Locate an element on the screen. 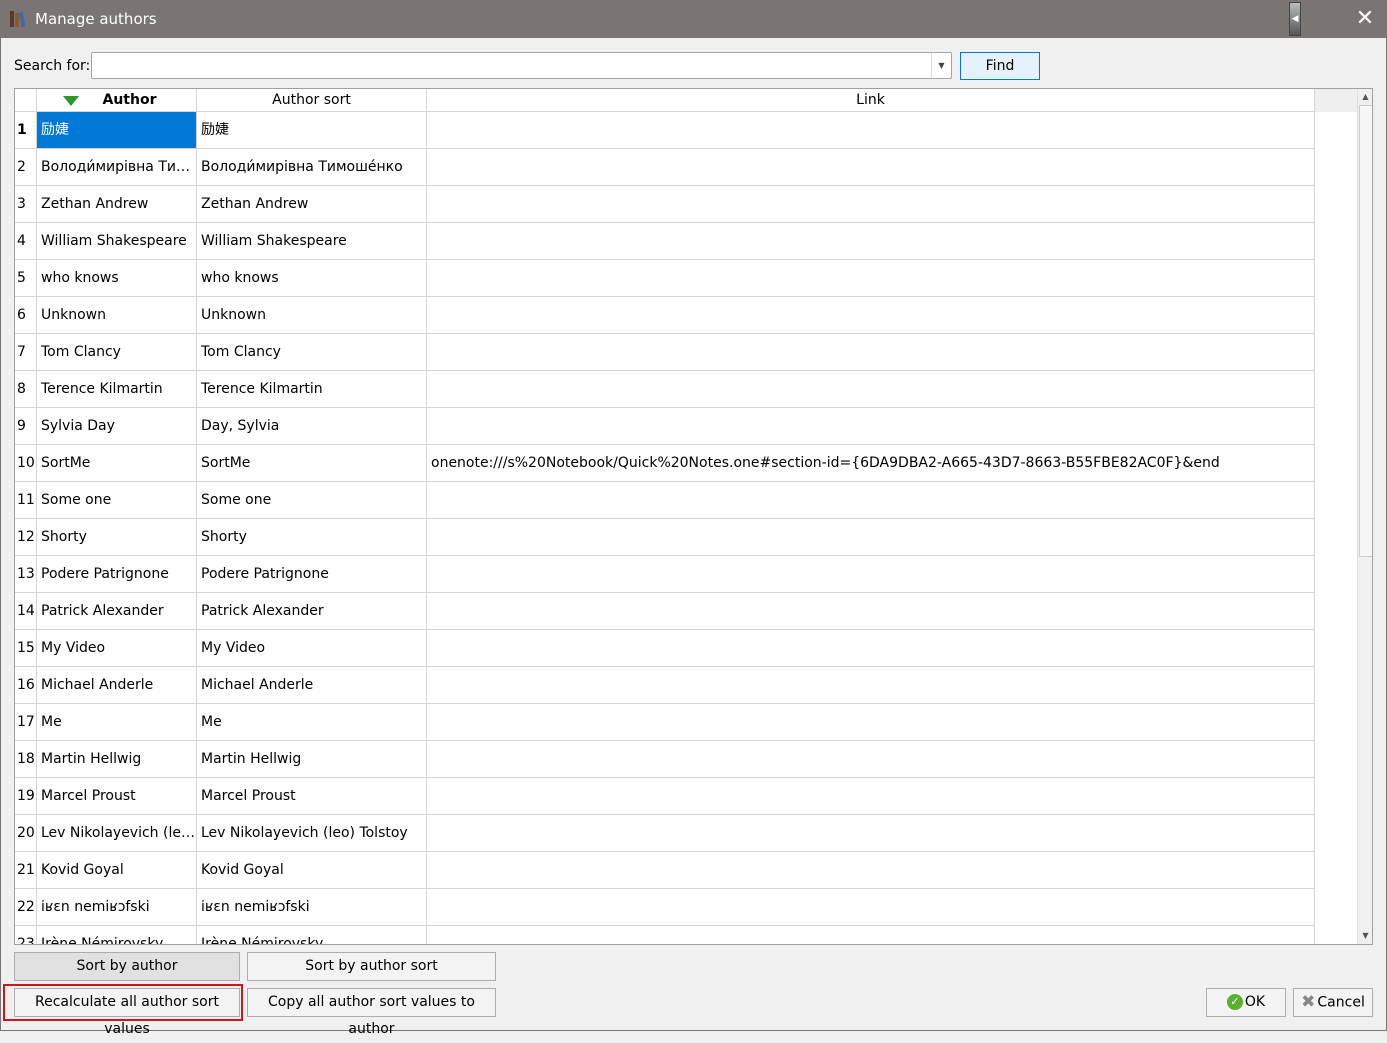 This screenshot has height=1043, width=1387. close-icon: ✕ is located at coordinates (1365, 19).